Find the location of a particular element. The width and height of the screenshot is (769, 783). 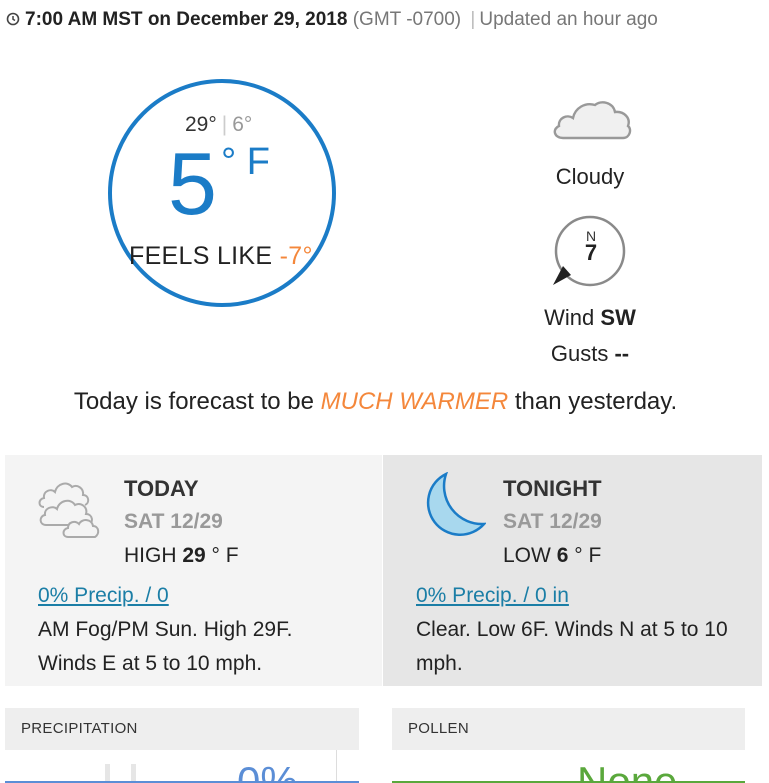

wind-speed: 7 is located at coordinates (591, 252).